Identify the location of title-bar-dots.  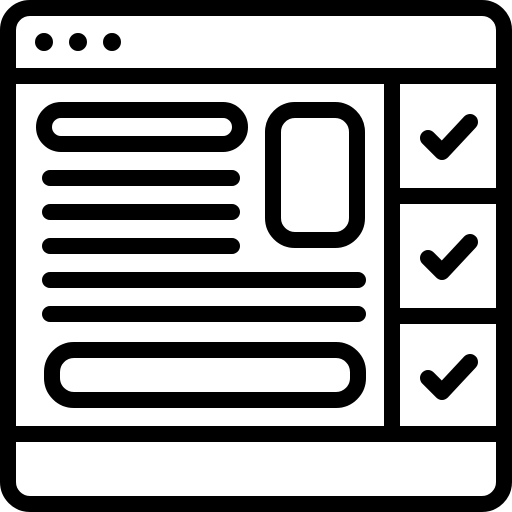
(78, 42).